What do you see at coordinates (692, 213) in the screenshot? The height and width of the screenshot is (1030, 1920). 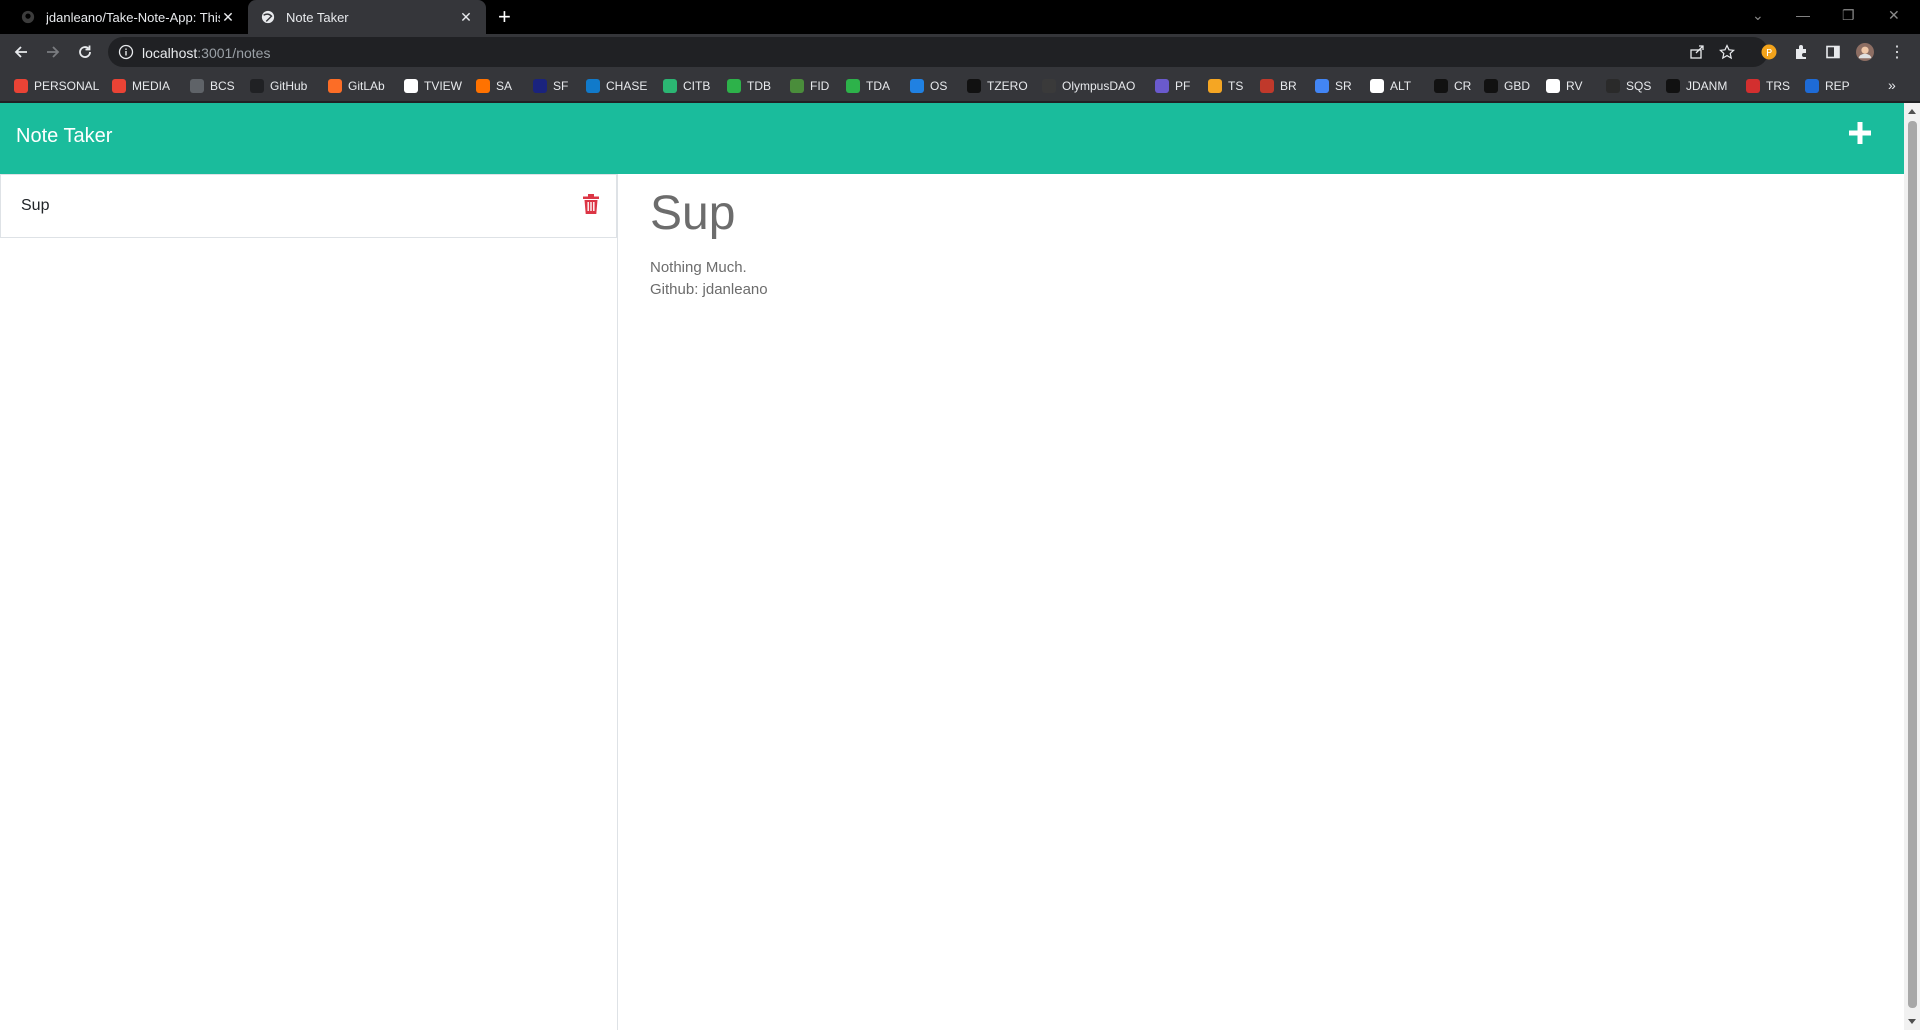 I see `note-title-input: Sup` at bounding box center [692, 213].